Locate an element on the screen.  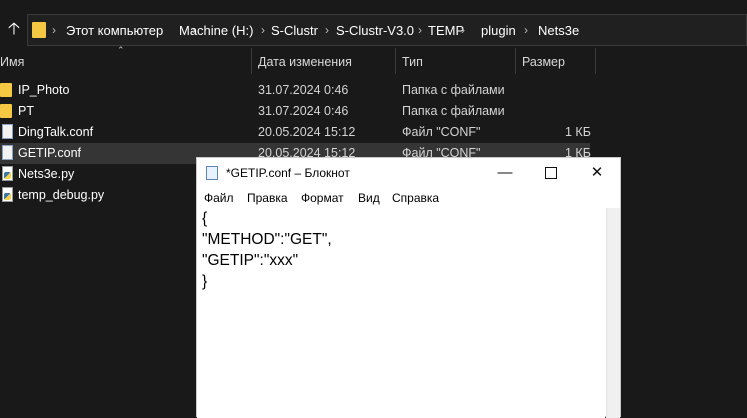
maximize-icon is located at coordinates (551, 173).